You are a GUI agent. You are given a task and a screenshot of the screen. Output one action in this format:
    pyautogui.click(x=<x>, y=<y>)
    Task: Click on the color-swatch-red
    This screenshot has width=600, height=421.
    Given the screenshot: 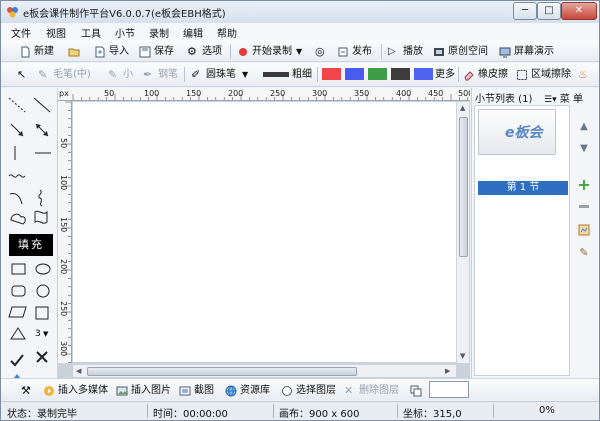 What is the action you would take?
    pyautogui.click(x=331, y=74)
    